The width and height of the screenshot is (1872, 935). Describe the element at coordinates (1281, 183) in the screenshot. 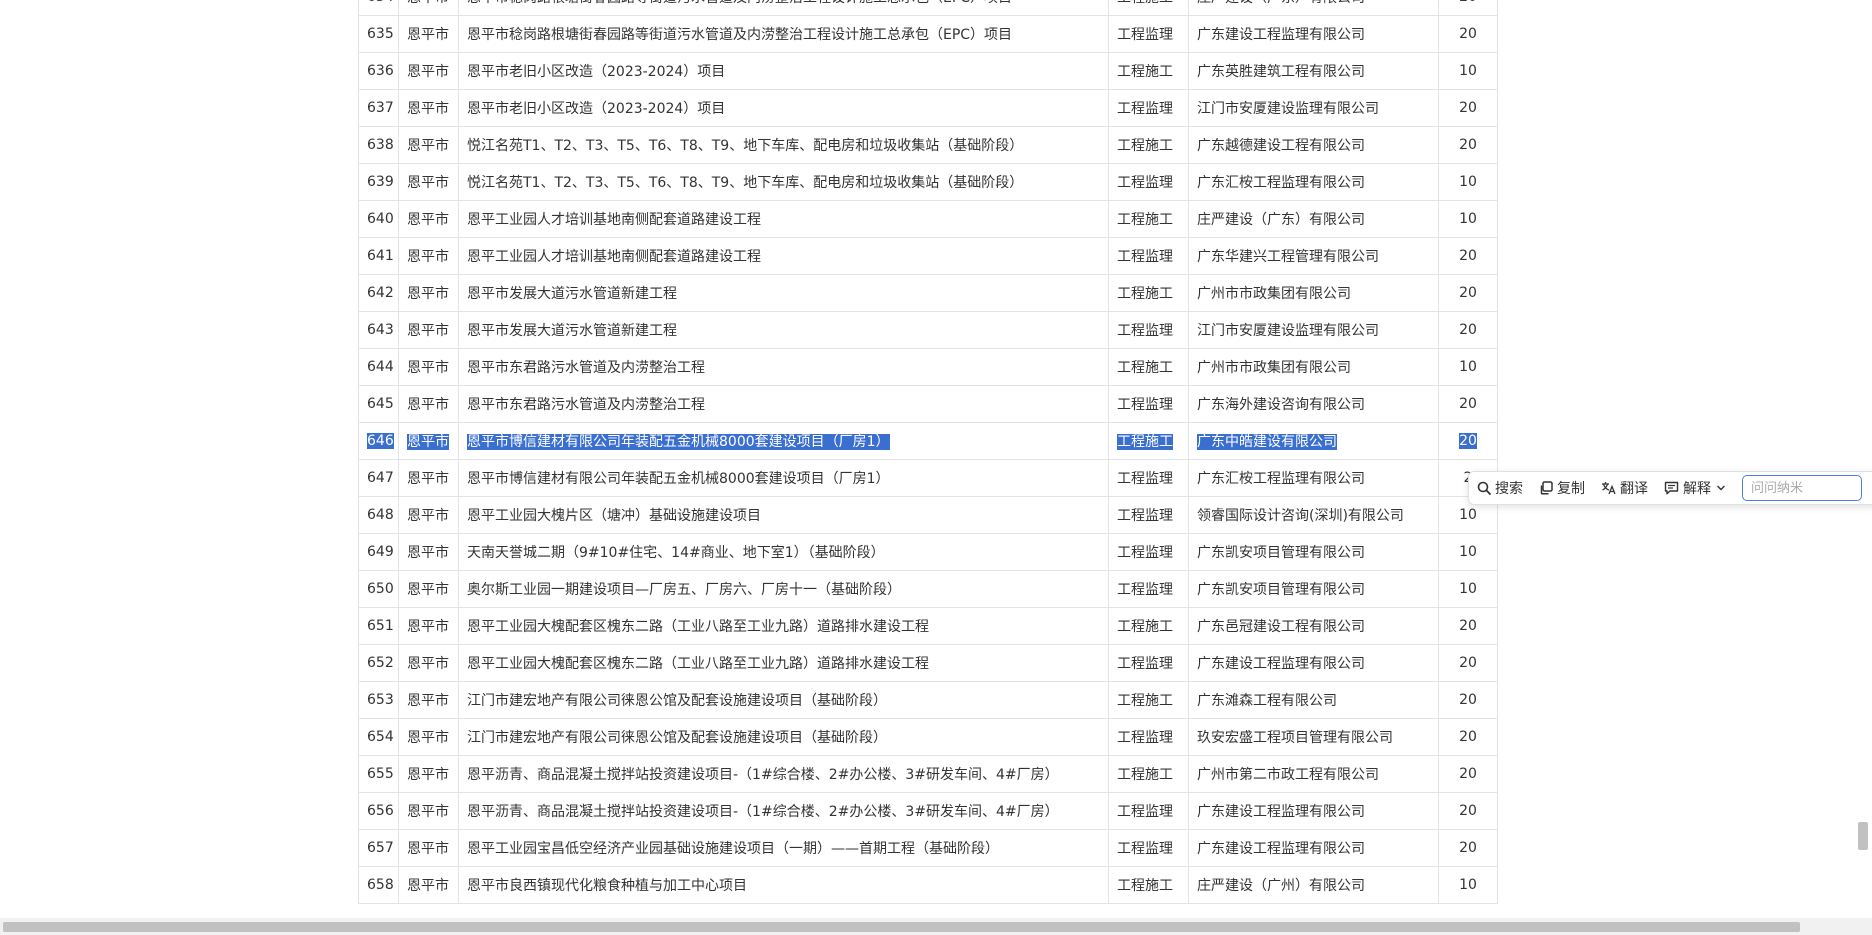

I see `cell-company-text: 广东汇桉工程监理有限公司` at that location.